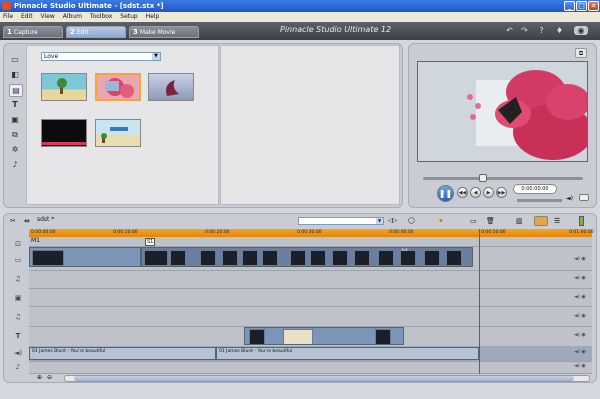 The image size is (600, 399). What do you see at coordinates (15, 164) in the screenshot?
I see `music-icon: ♪` at bounding box center [15, 164].